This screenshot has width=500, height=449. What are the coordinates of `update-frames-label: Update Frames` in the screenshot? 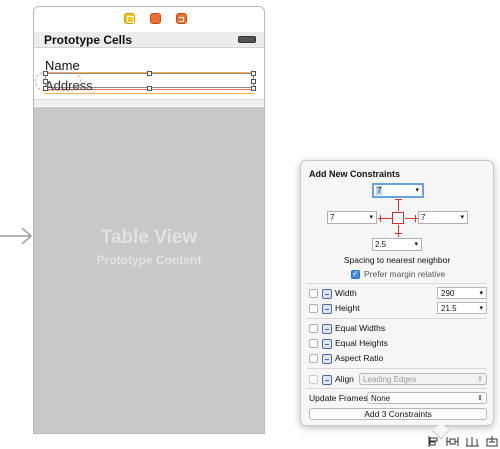 It's located at (338, 398).